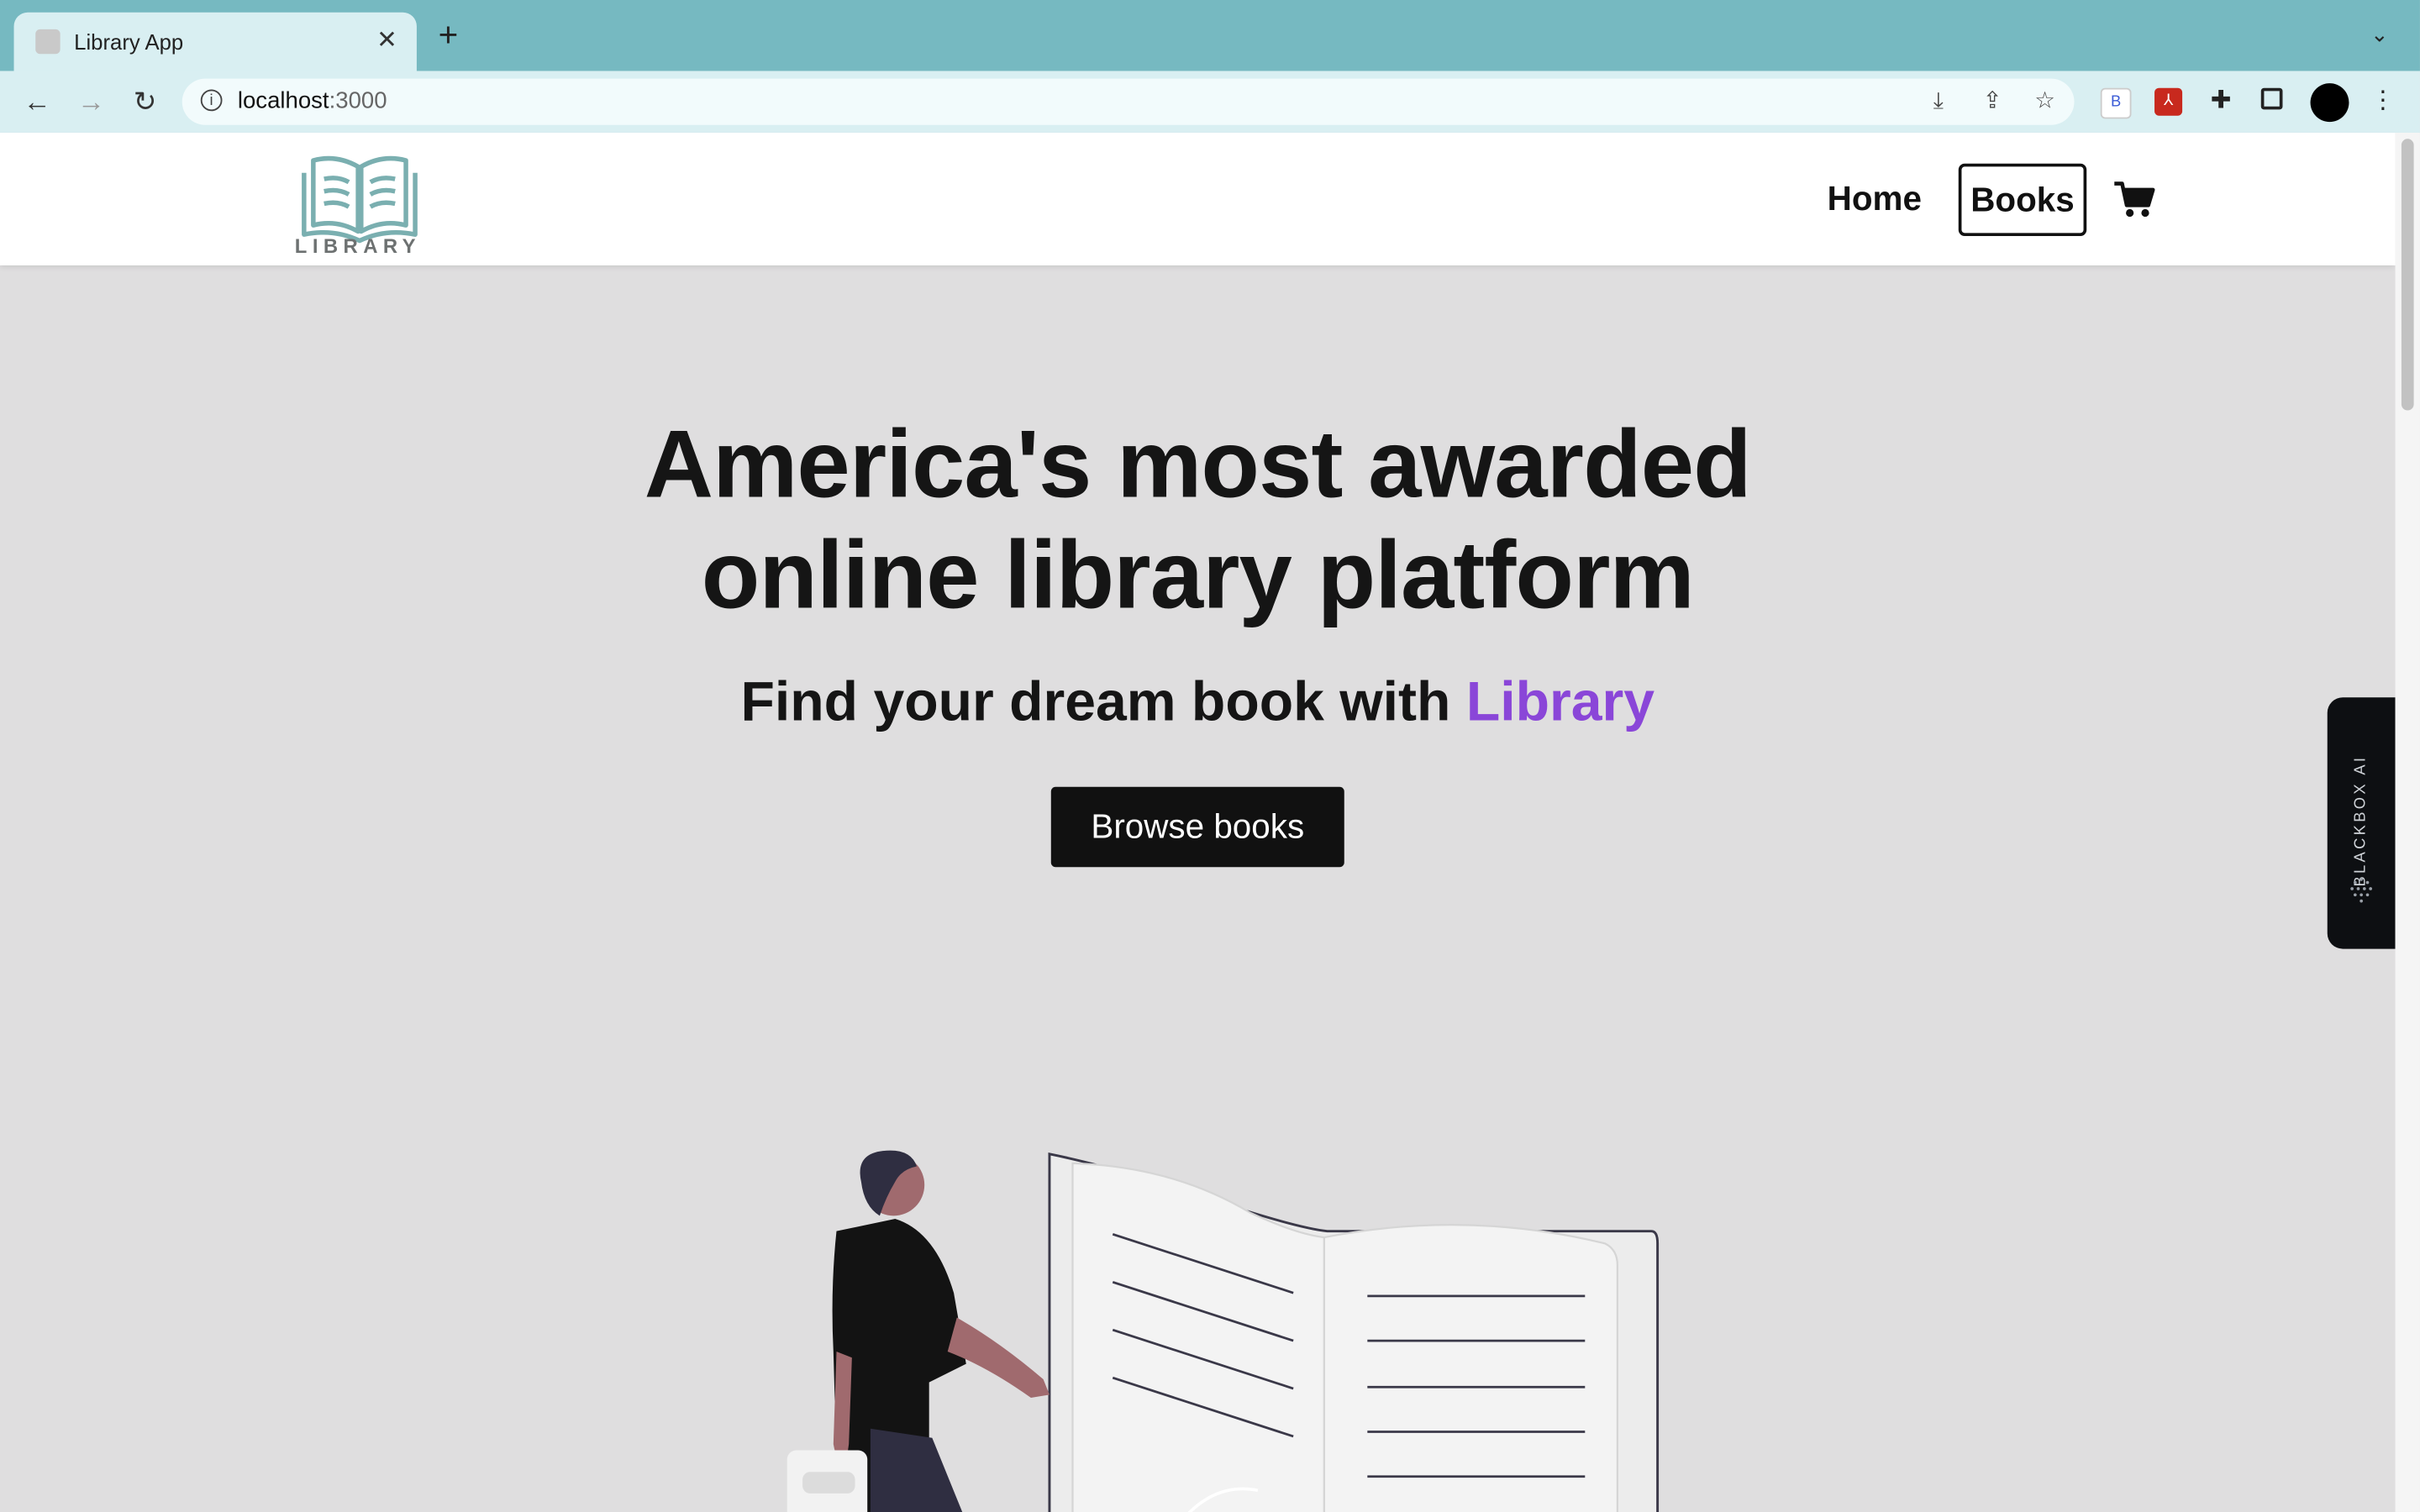 The height and width of the screenshot is (1512, 2420). What do you see at coordinates (2383, 102) in the screenshot?
I see `browser-menu-icon: ⋮` at bounding box center [2383, 102].